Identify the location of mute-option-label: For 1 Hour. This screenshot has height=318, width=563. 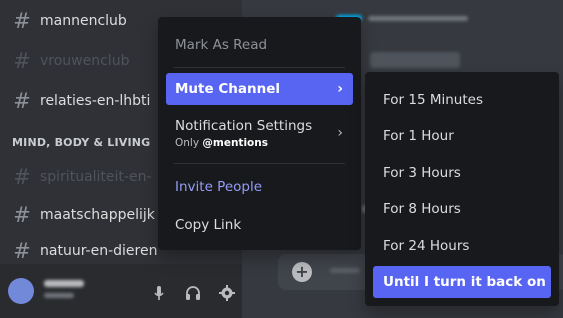
(418, 136).